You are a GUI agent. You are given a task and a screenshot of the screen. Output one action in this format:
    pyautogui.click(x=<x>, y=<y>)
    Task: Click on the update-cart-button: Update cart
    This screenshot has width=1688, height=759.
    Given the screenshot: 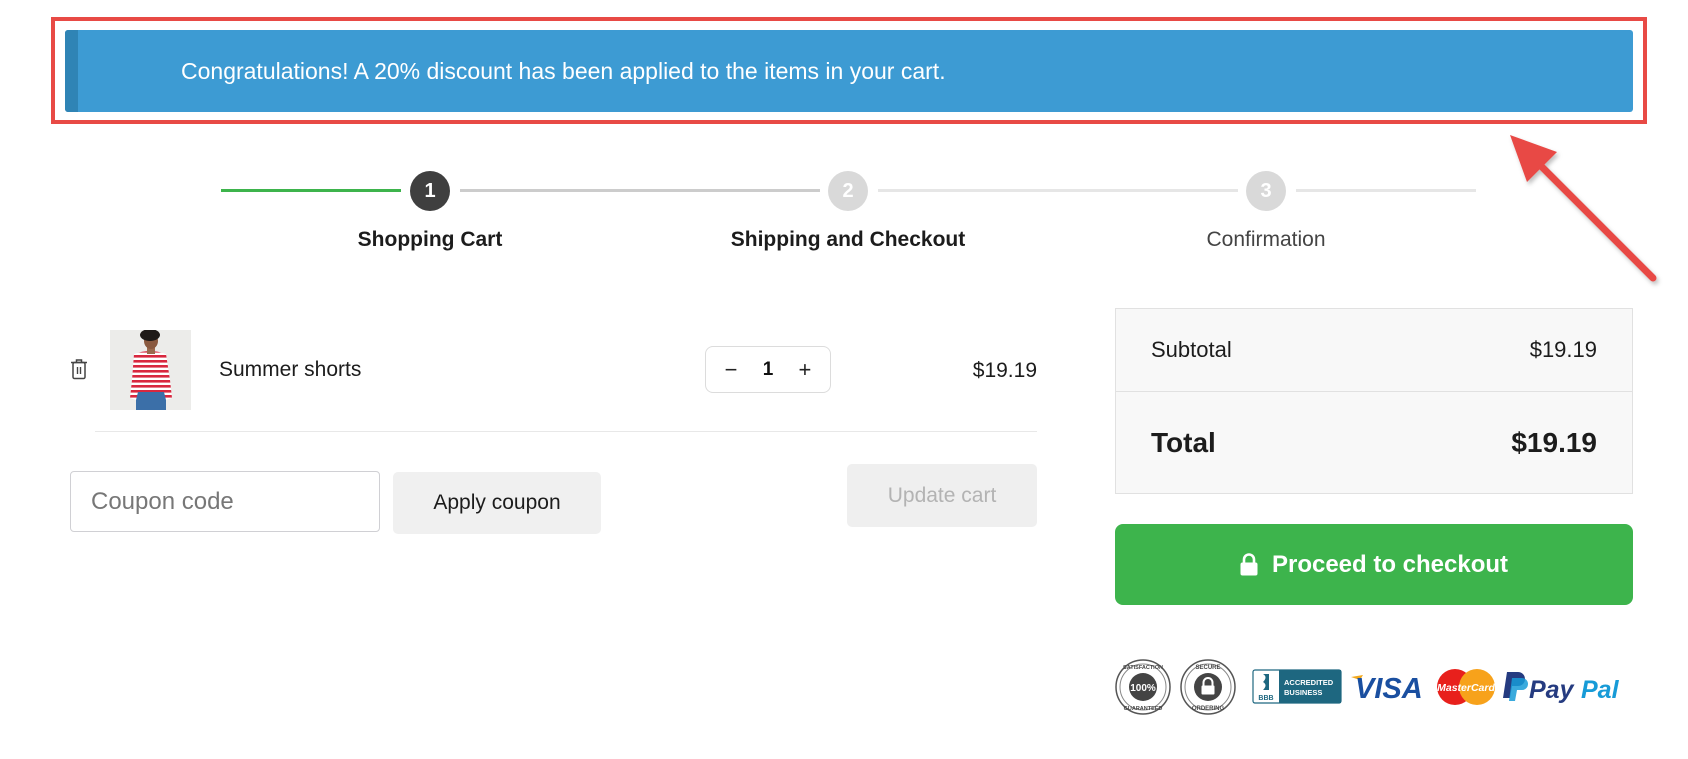 What is the action you would take?
    pyautogui.click(x=942, y=495)
    